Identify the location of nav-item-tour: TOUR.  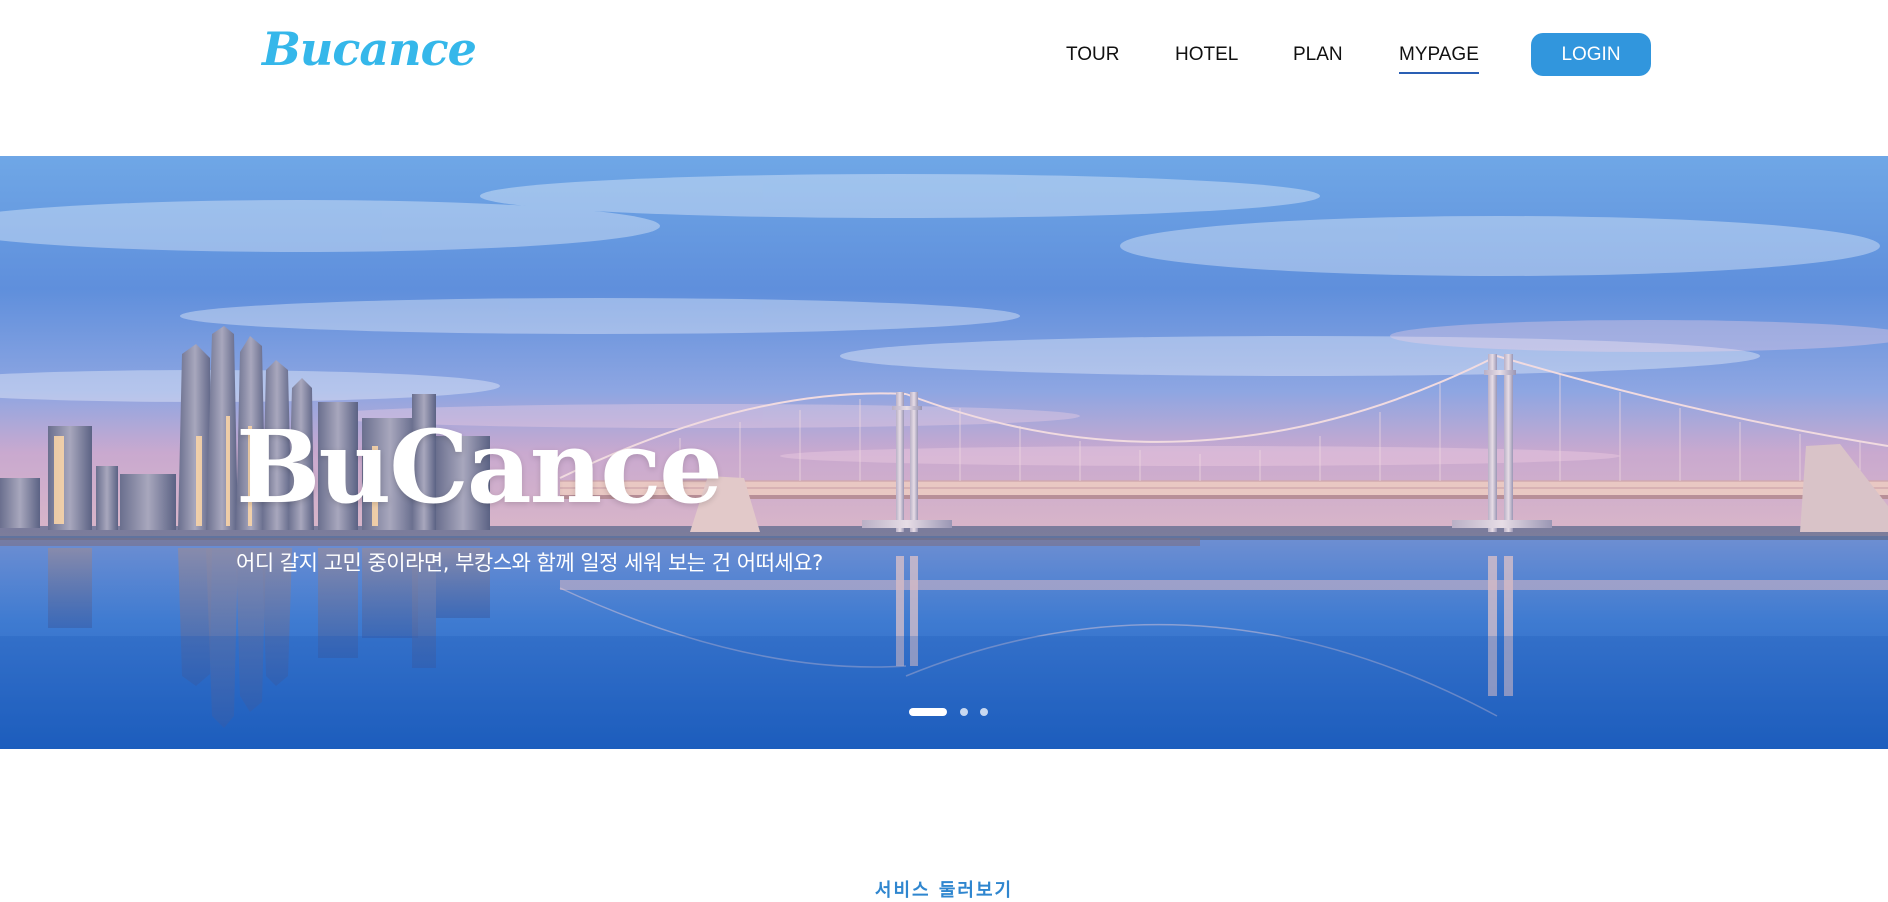
(1092, 55).